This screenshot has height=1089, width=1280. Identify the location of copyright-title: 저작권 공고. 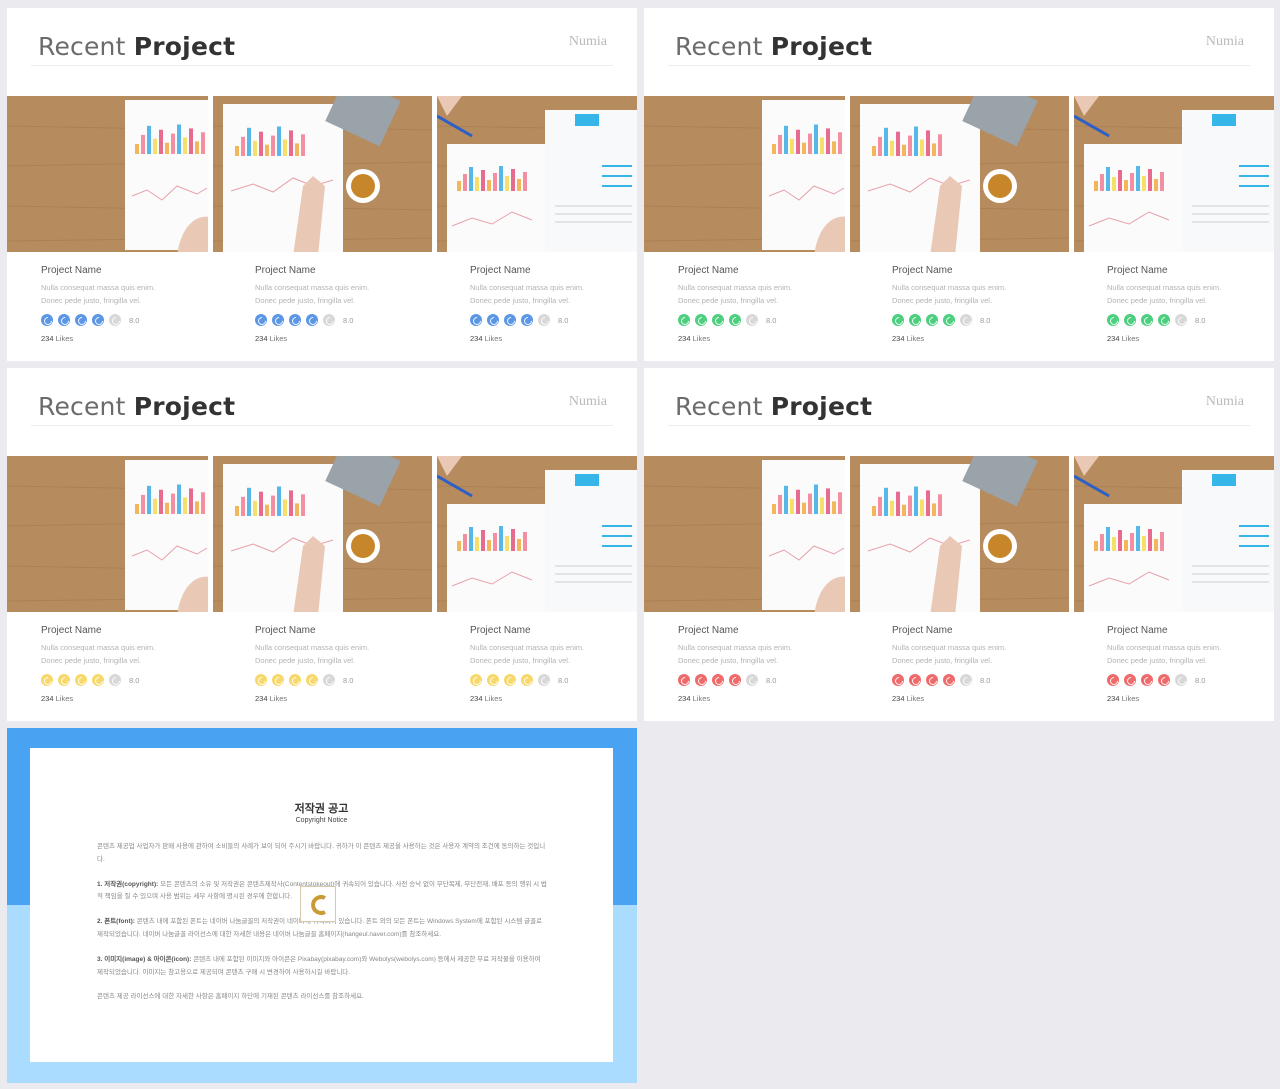
(321, 809).